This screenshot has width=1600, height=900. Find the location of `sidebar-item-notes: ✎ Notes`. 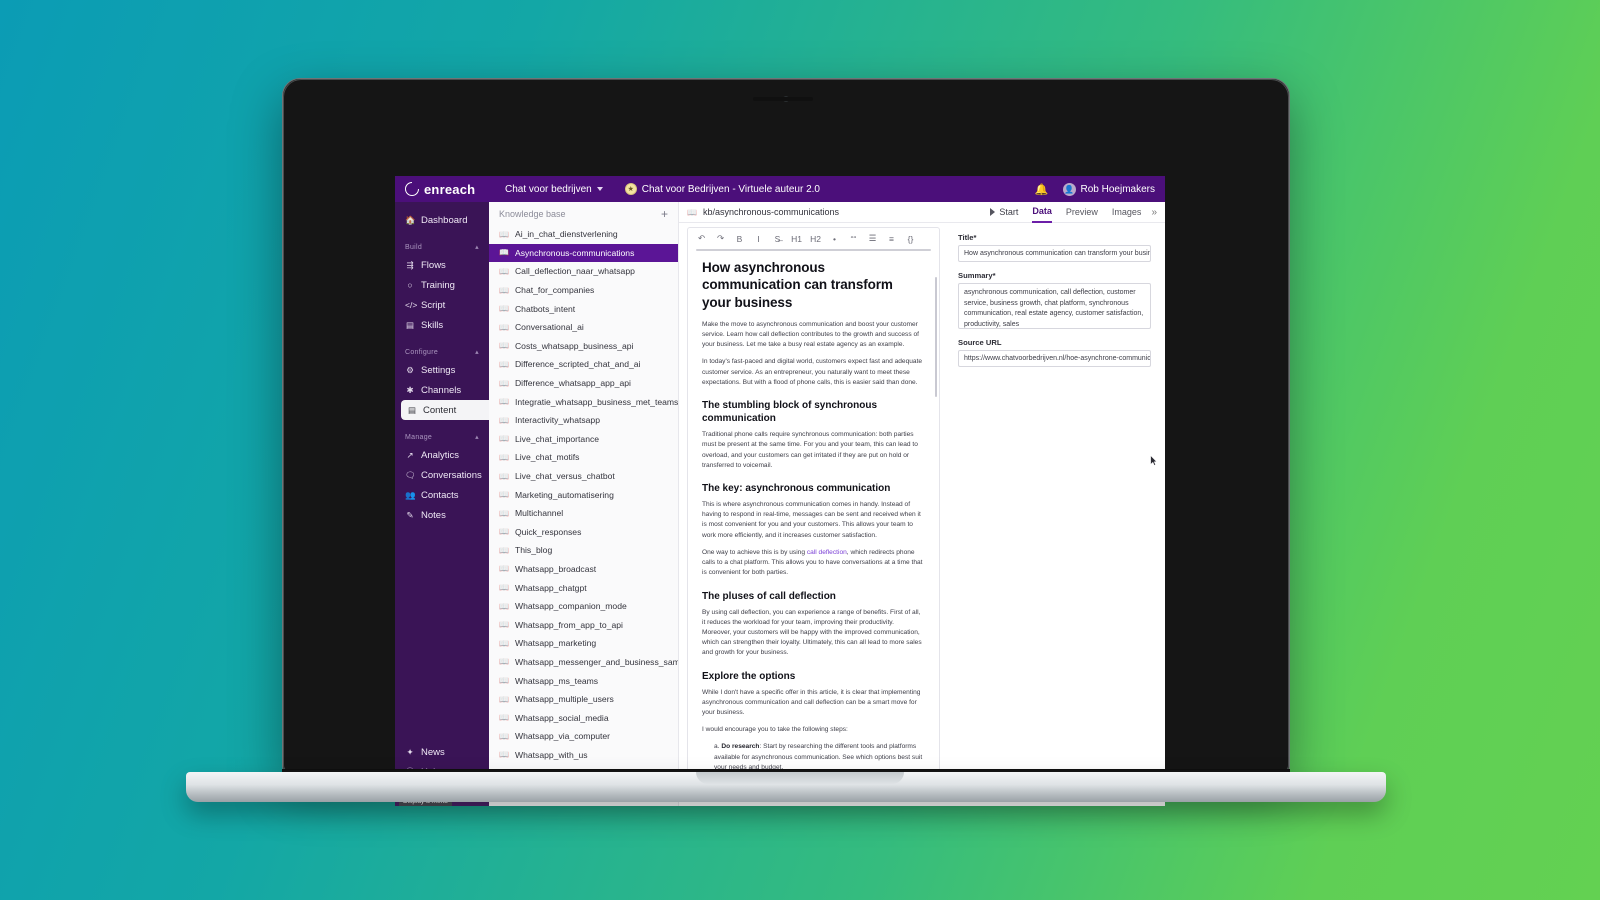

sidebar-item-notes: ✎ Notes is located at coordinates (442, 515).